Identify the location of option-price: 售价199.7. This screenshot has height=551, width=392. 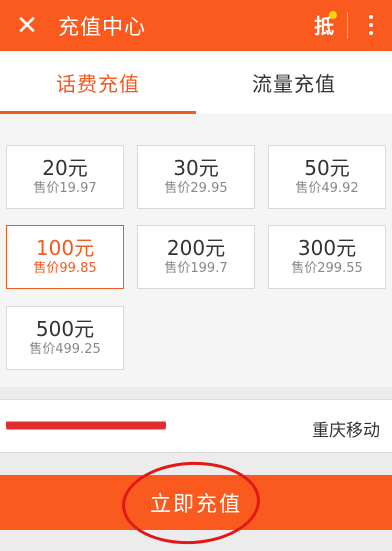
(196, 268).